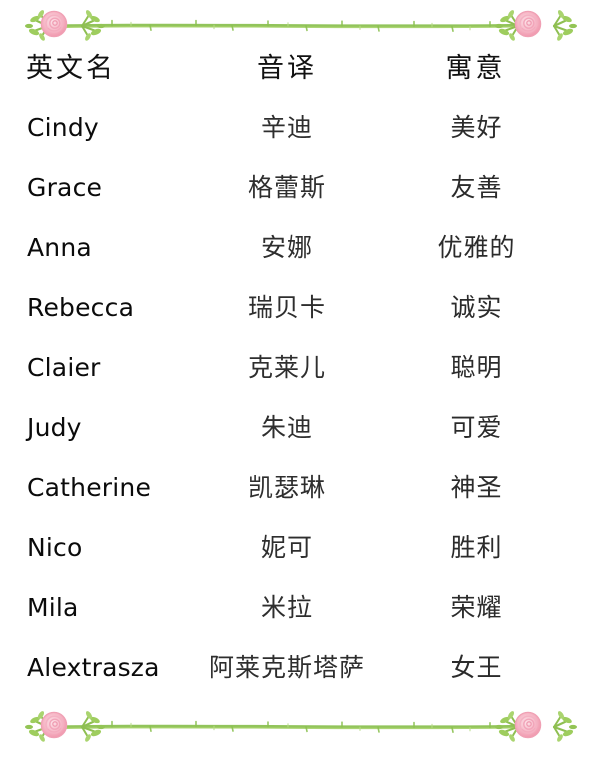 This screenshot has height=757, width=600. Describe the element at coordinates (476, 547) in the screenshot. I see `cell-meaning: 胜利` at that location.